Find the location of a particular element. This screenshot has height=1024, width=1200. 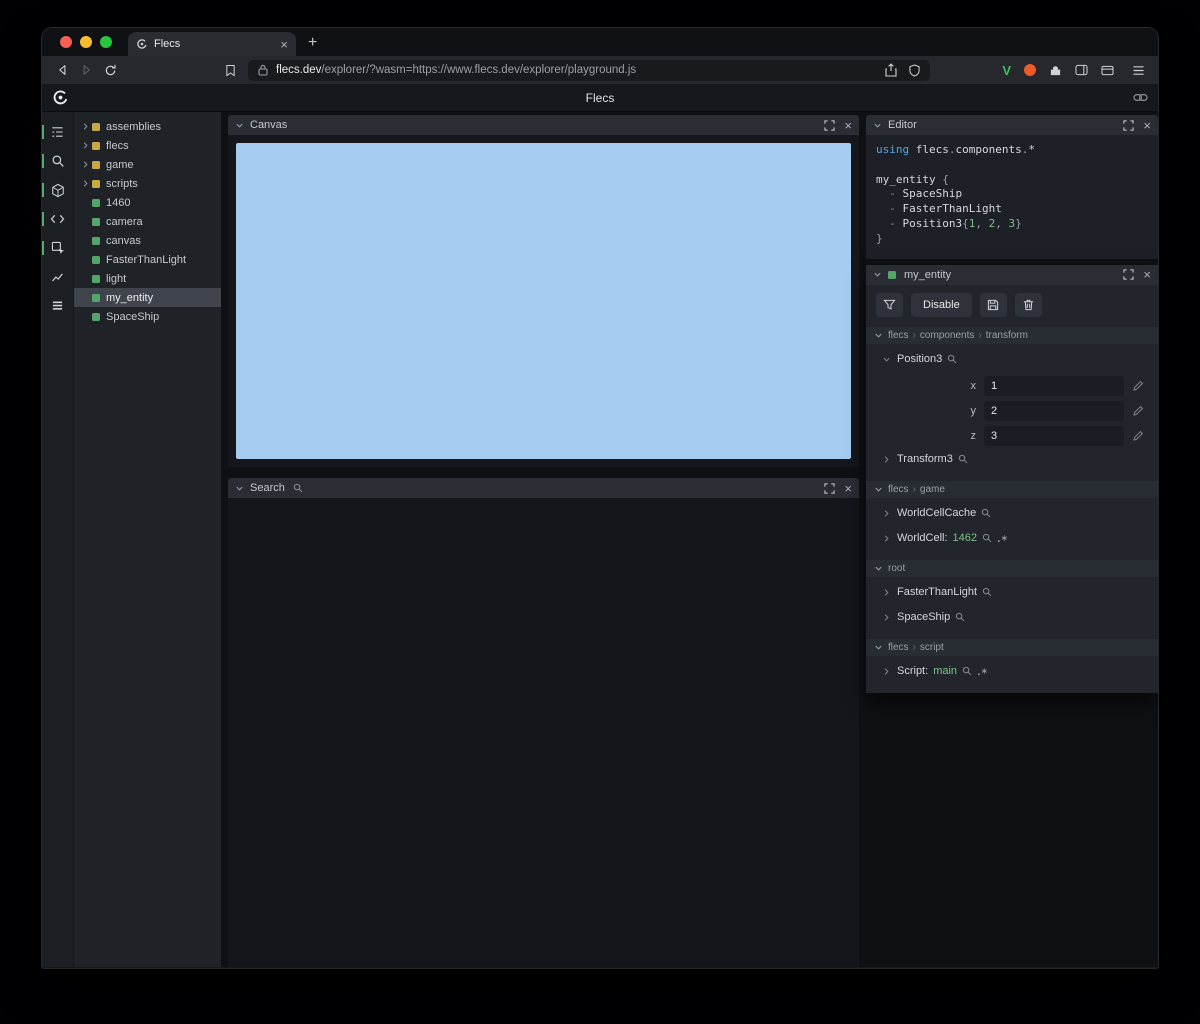

section-breadcrumb: flecs › script is located at coordinates (916, 647).